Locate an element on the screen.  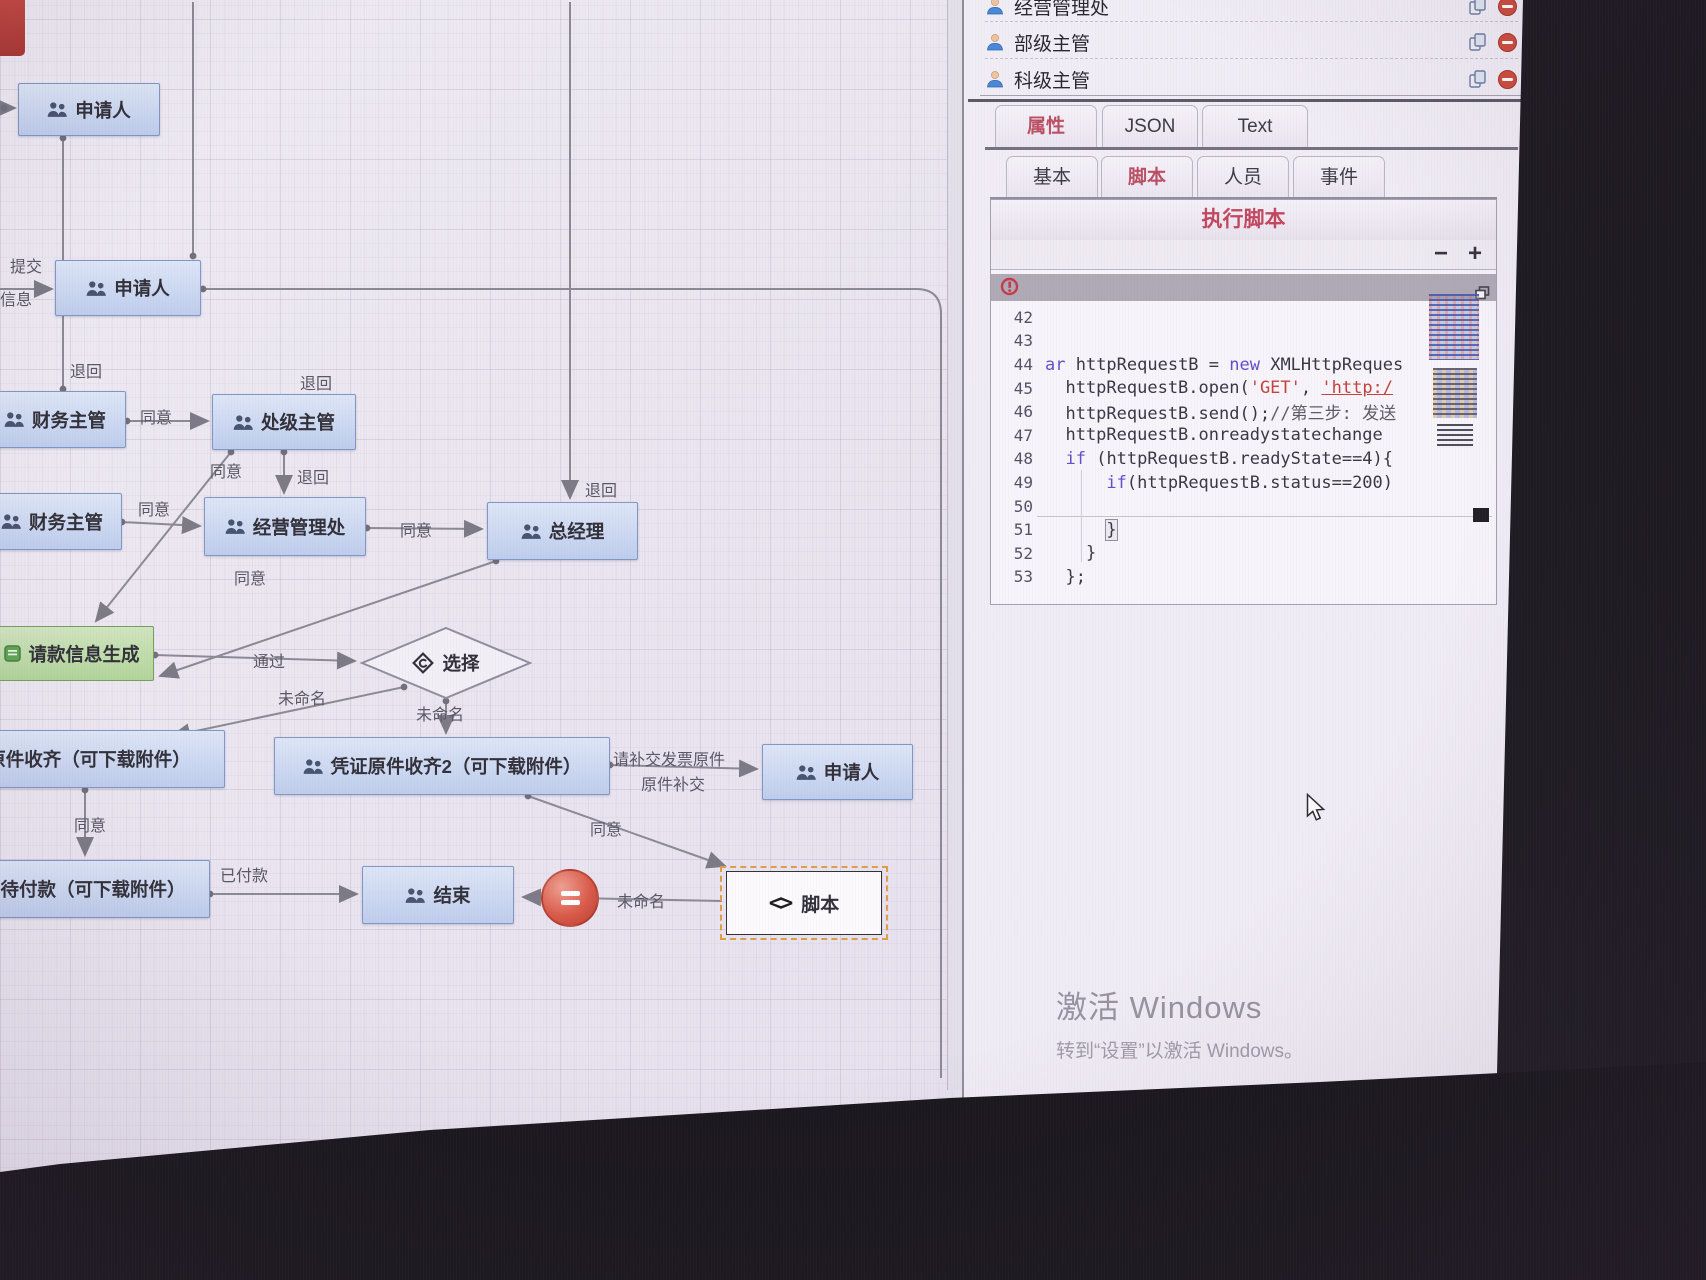
flow-node-task: 凭证原件收齐2（可下载附件） is located at coordinates (442, 766).